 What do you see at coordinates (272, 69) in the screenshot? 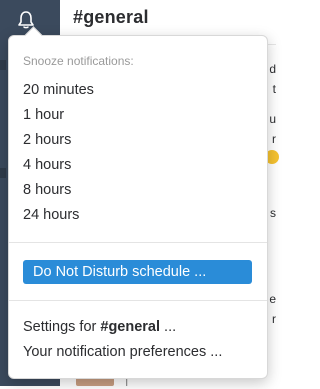
I see `background-message-fragment: d` at bounding box center [272, 69].